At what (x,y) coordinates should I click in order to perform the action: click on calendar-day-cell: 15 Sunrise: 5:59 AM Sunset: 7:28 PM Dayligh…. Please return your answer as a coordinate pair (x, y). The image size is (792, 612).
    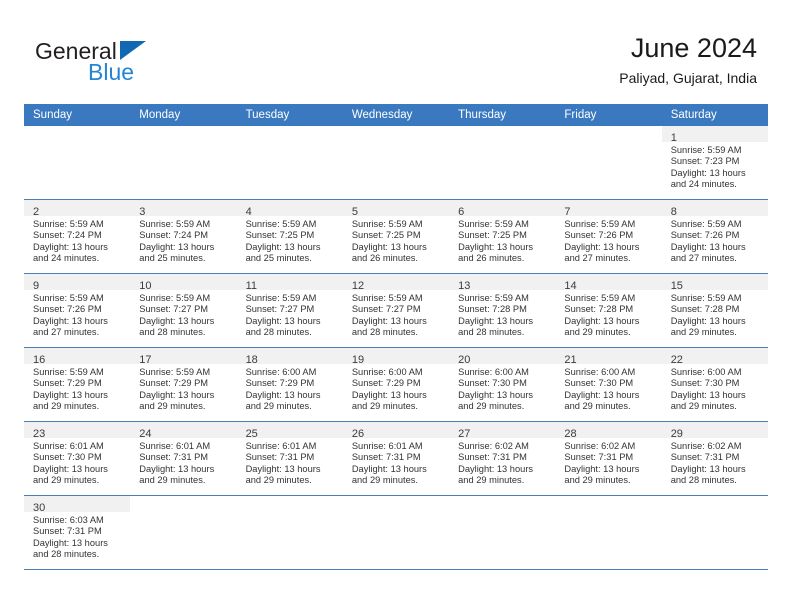
    Looking at the image, I should click on (714, 311).